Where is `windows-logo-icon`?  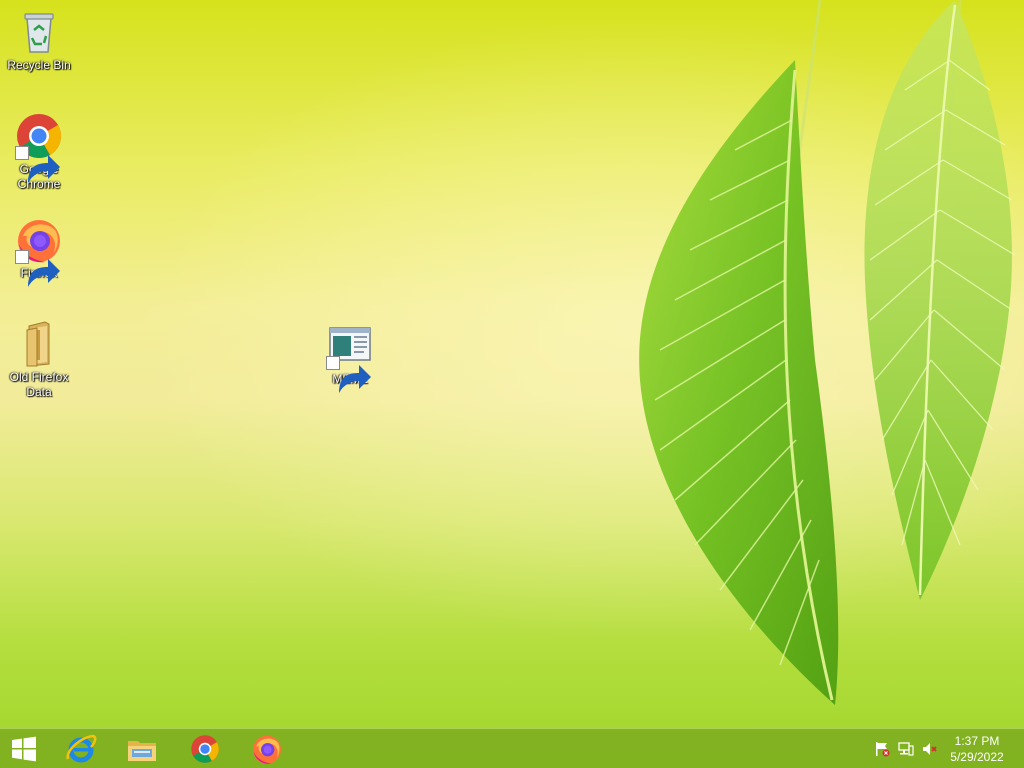 windows-logo-icon is located at coordinates (24, 749).